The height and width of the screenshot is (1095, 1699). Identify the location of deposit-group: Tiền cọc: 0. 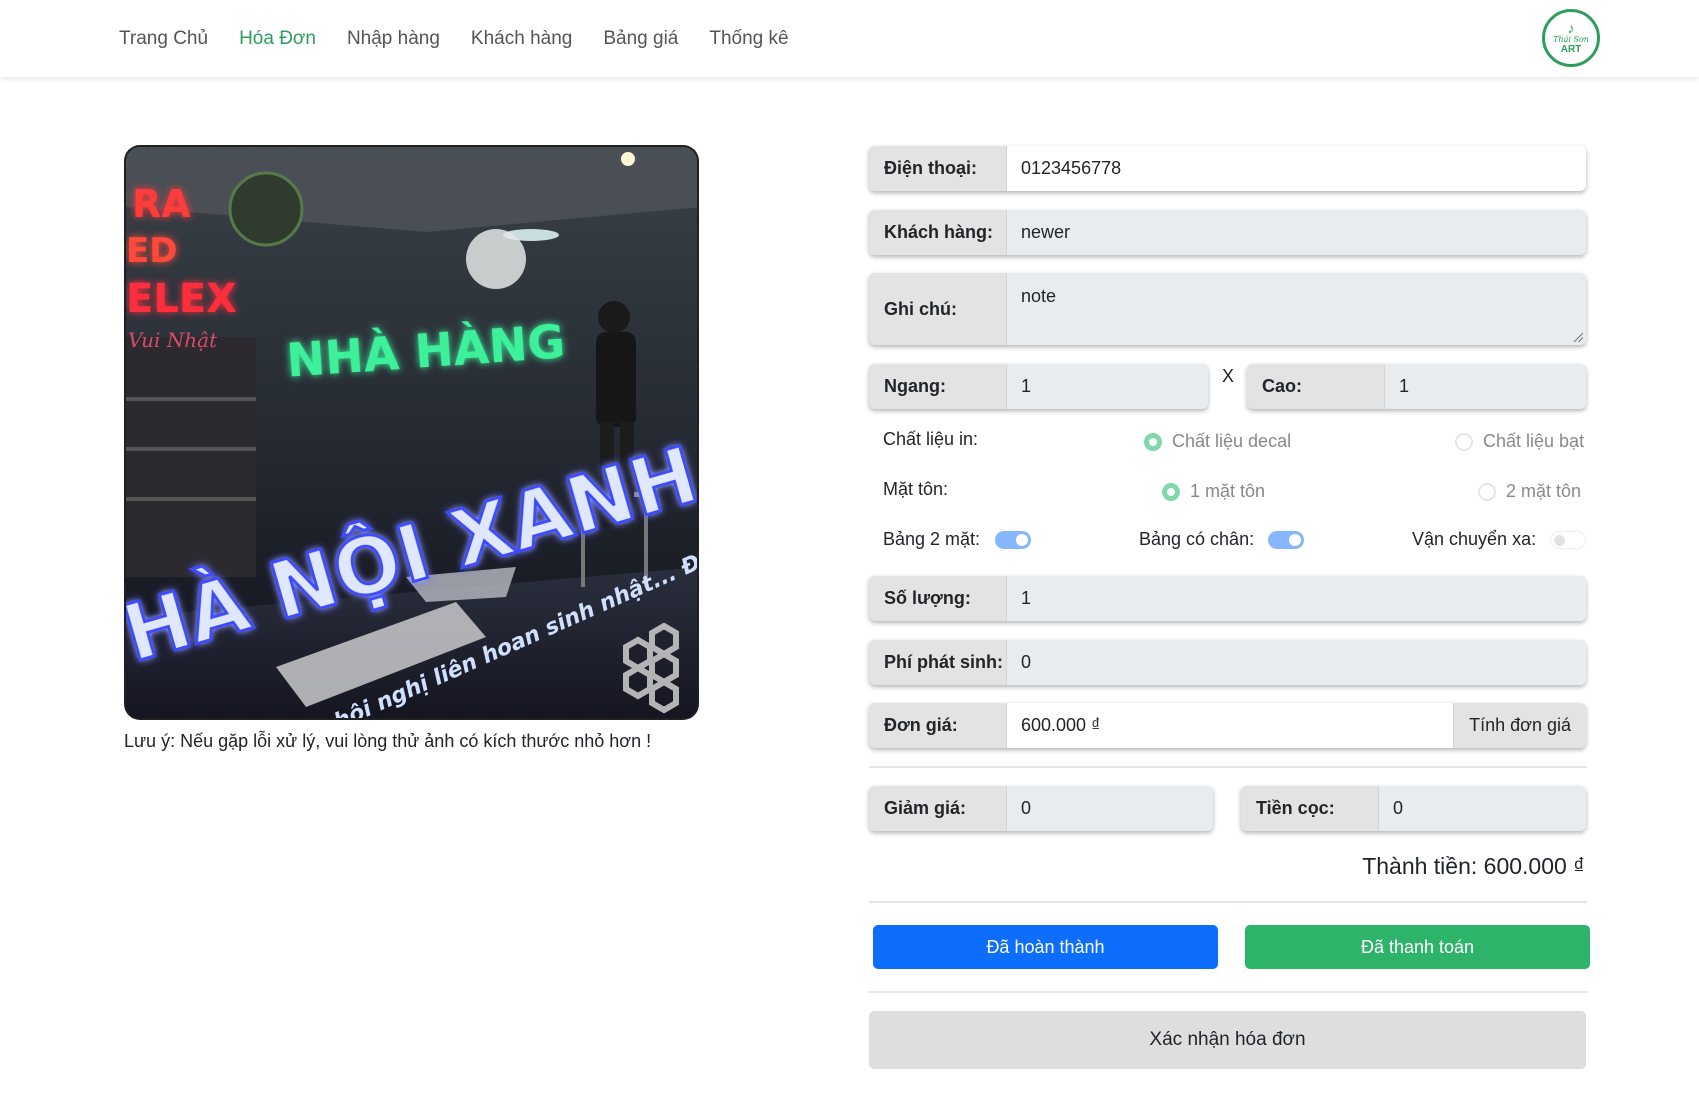
(1413, 808).